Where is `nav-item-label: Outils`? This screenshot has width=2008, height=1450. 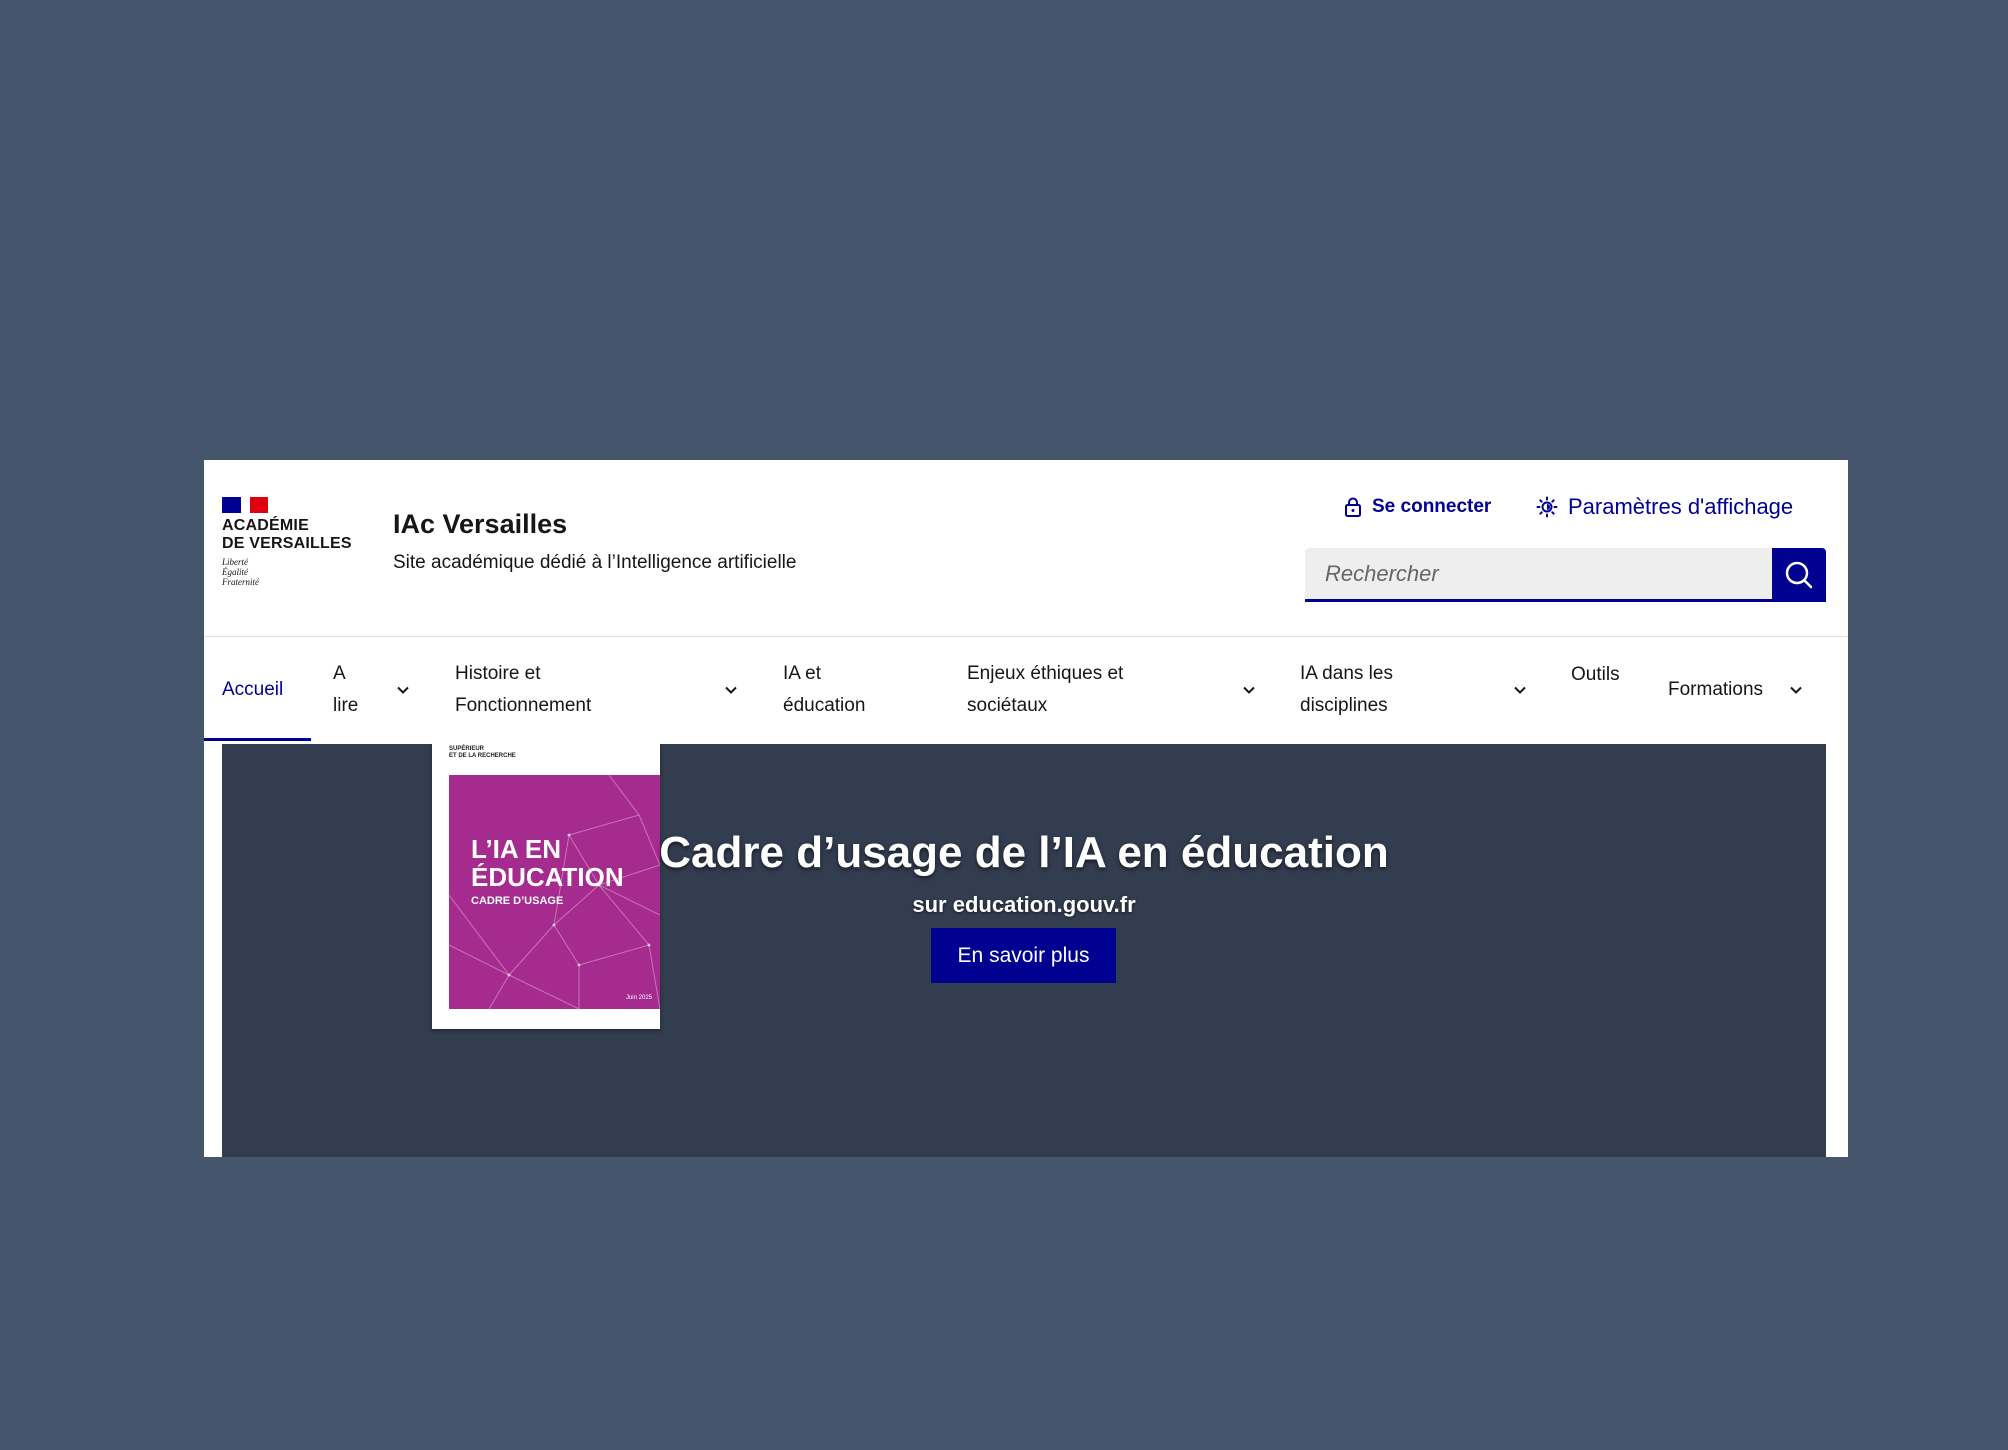
nav-item-label: Outils is located at coordinates (1595, 675).